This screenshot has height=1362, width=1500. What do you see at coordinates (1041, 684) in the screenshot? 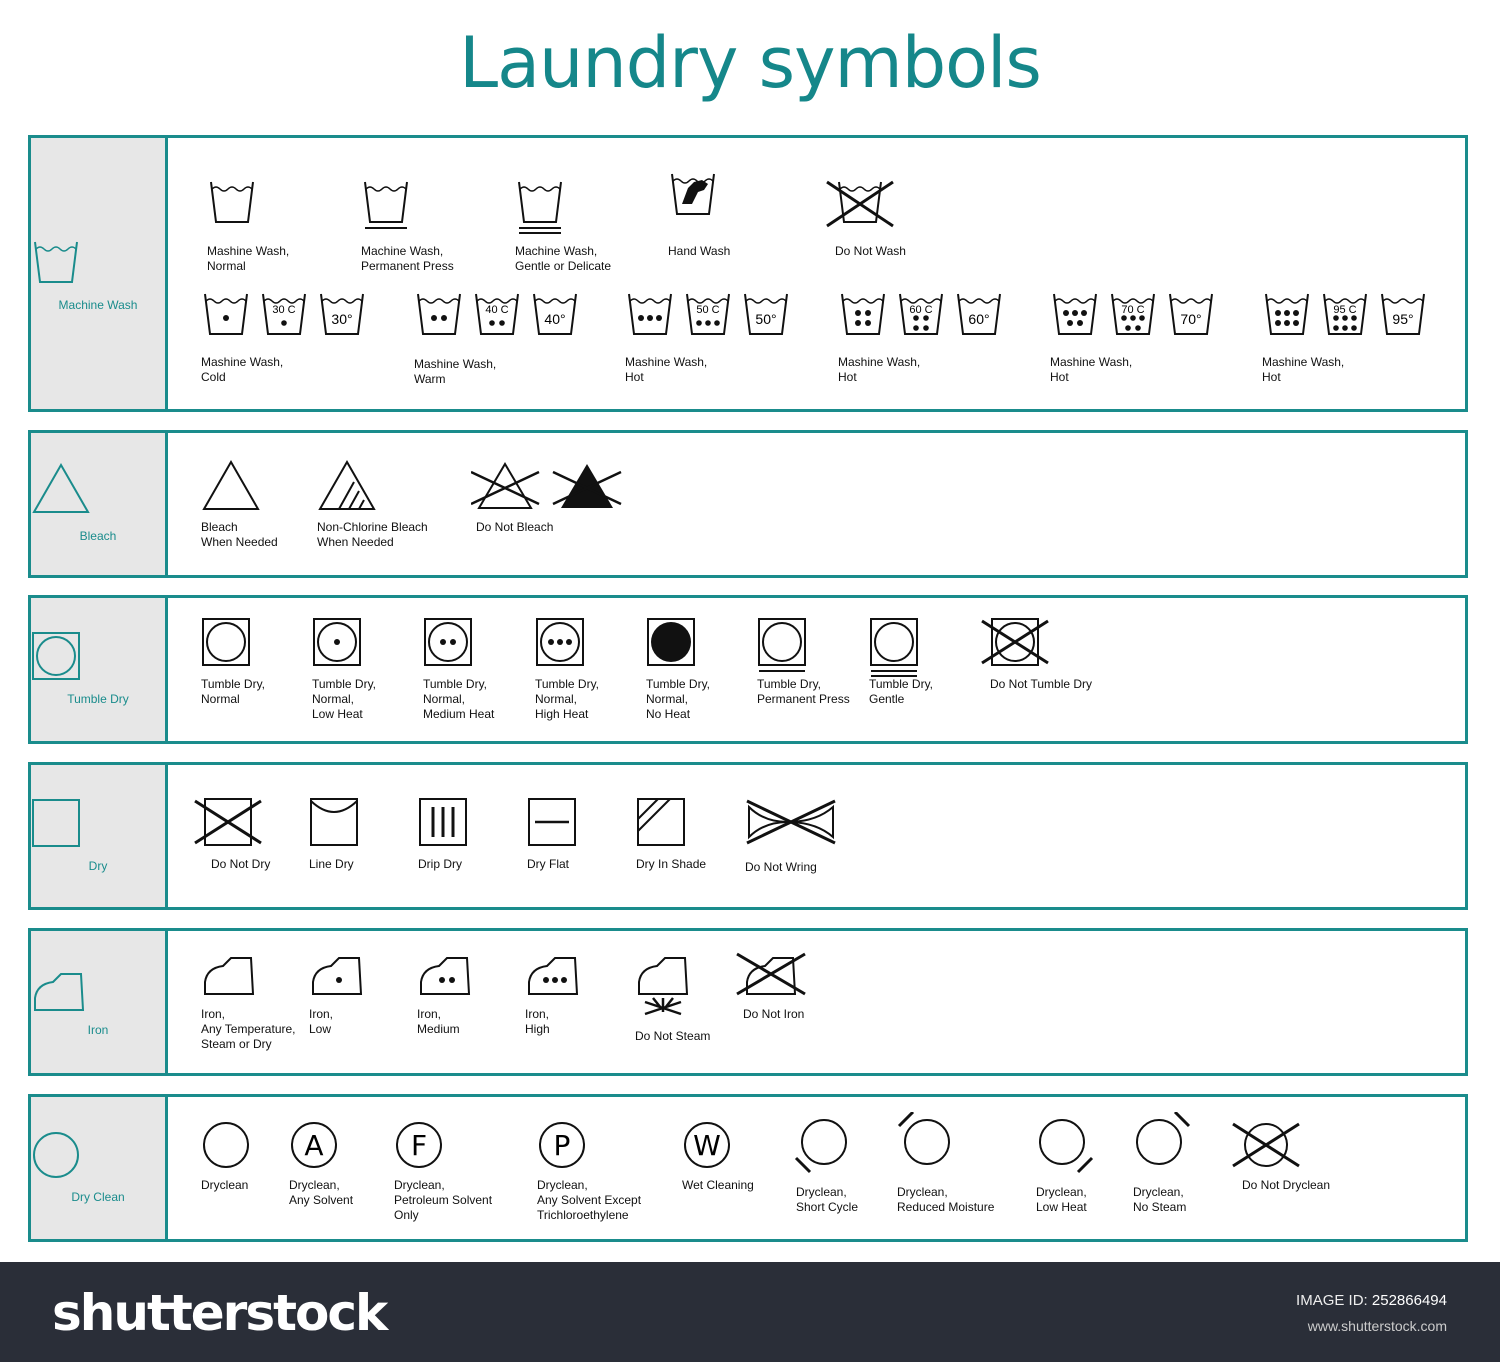
I see `label-line: Do Not Tumble Dry` at bounding box center [1041, 684].